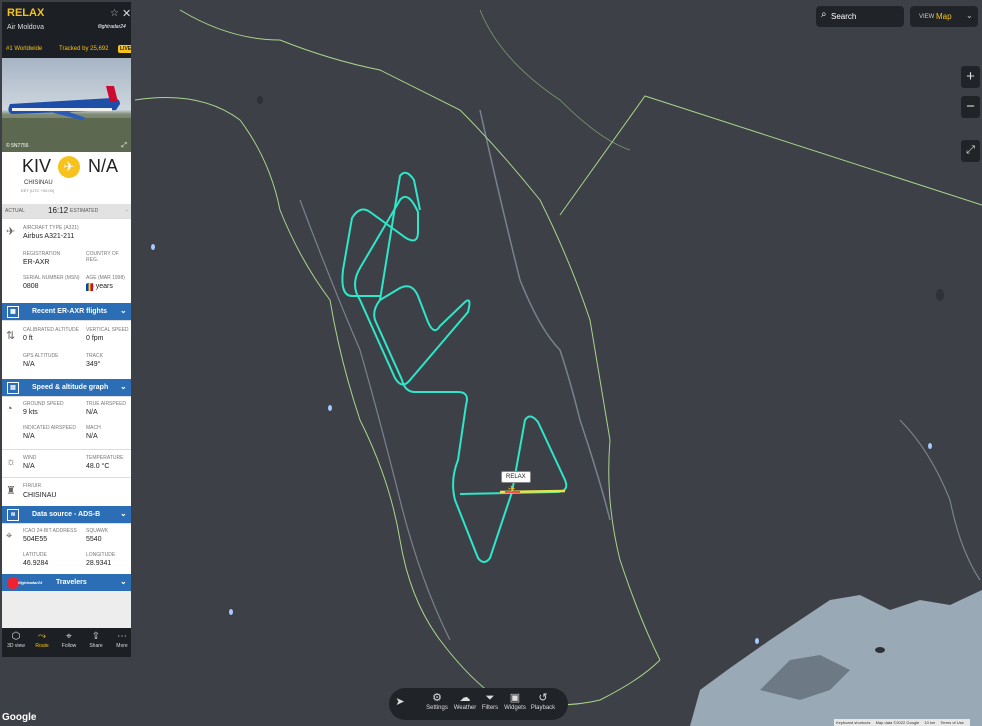 Image resolution: width=982 pixels, height=726 pixels. What do you see at coordinates (36, 166) in the screenshot?
I see `origin-code: KIV` at bounding box center [36, 166].